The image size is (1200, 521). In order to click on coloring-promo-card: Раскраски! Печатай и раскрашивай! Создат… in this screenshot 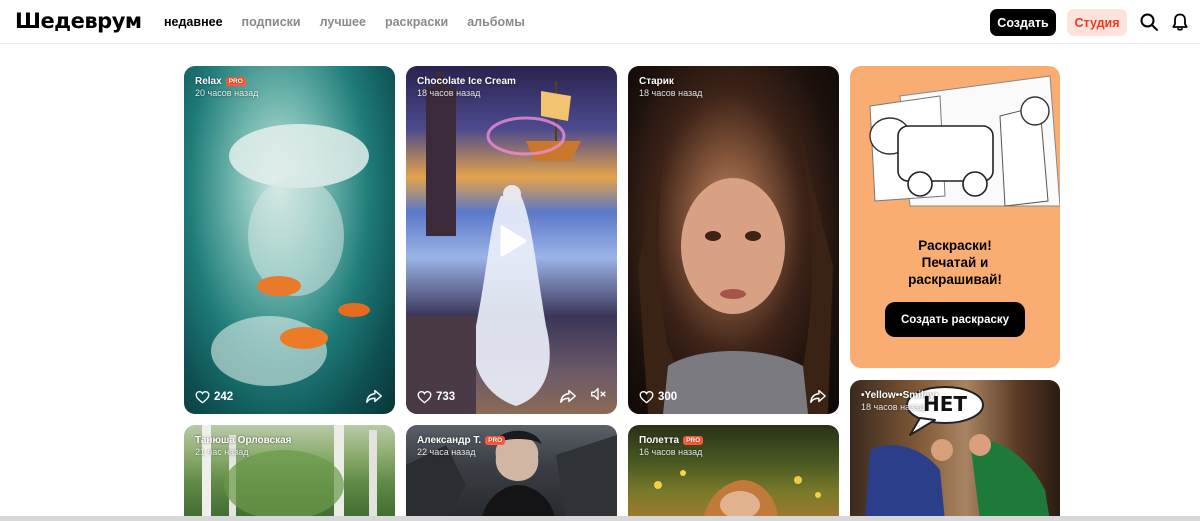, I will do `click(955, 217)`.